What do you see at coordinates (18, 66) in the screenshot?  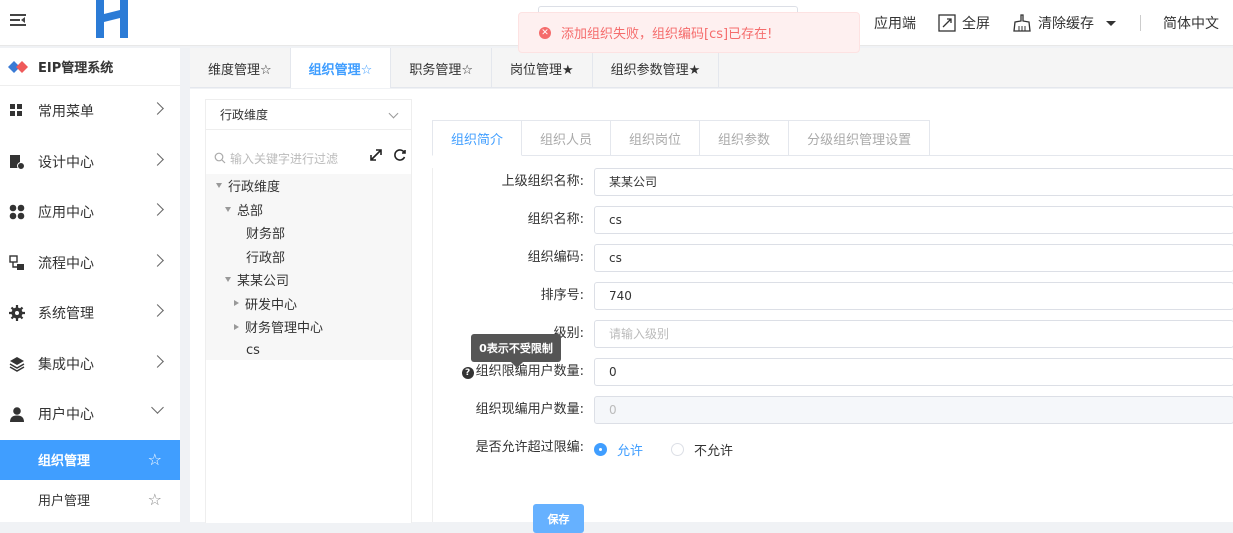 I see `system-logo-icon` at bounding box center [18, 66].